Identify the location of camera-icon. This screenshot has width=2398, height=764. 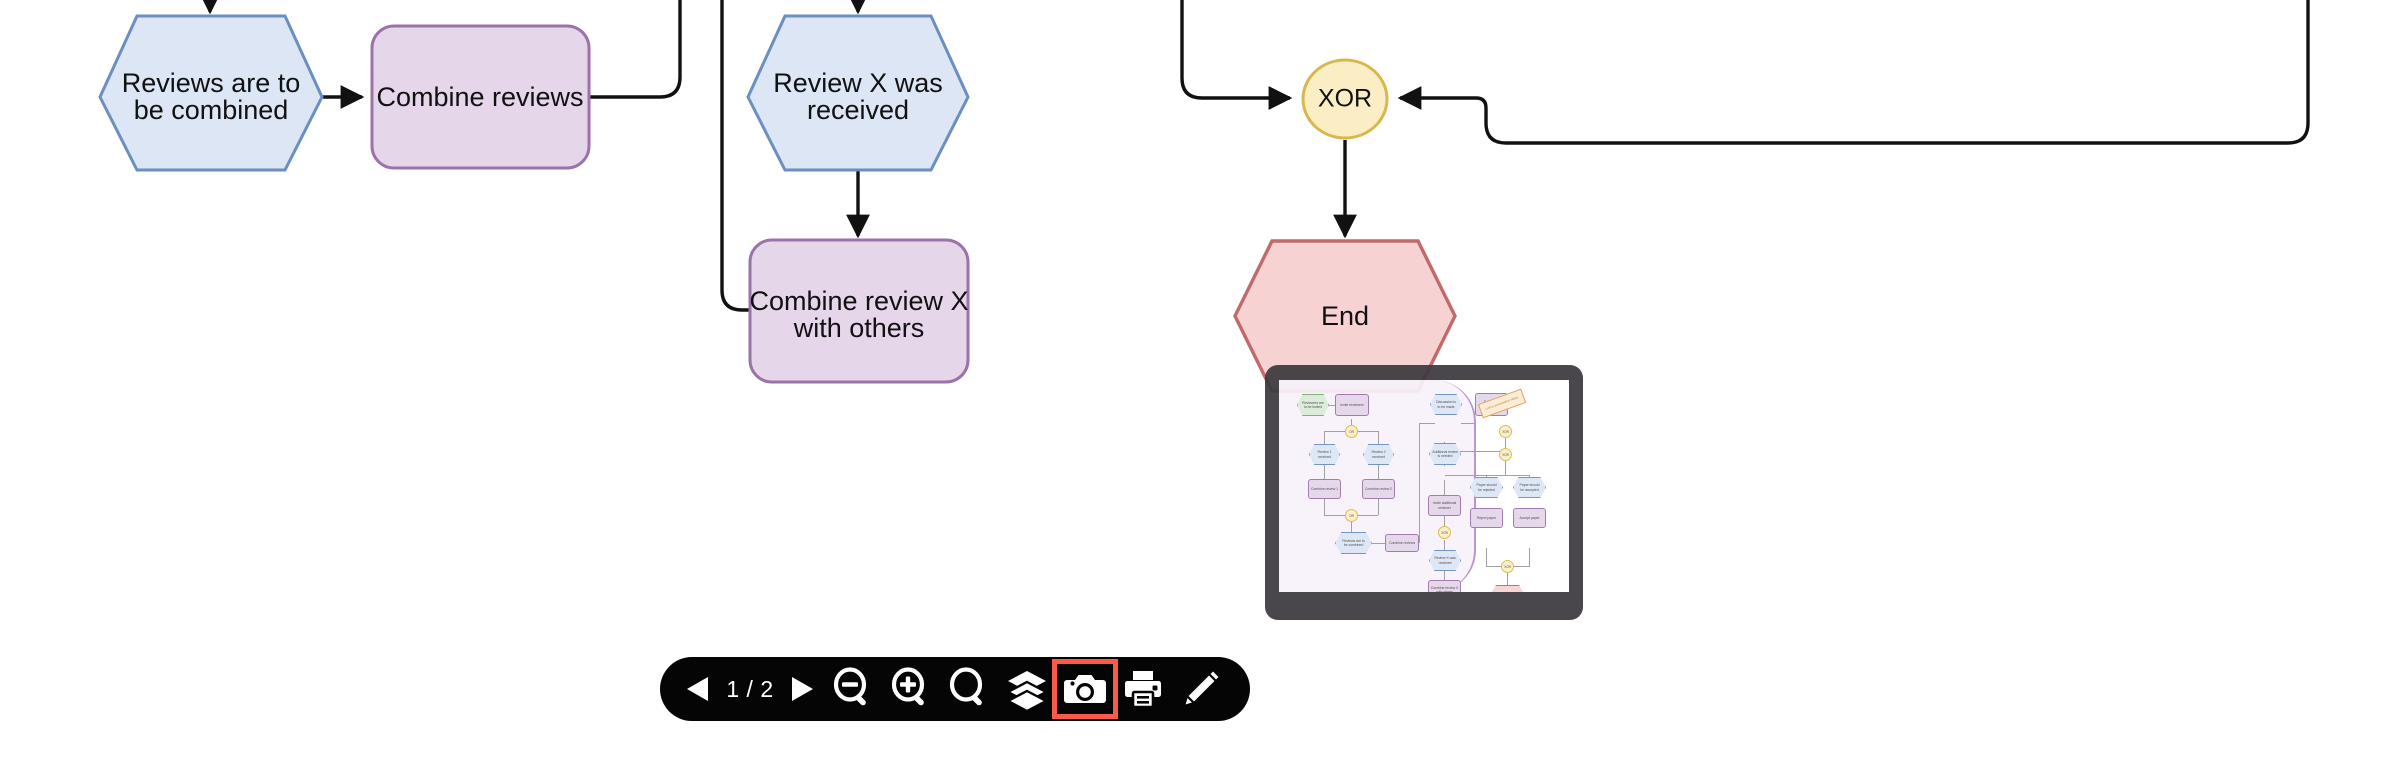
(1085, 689).